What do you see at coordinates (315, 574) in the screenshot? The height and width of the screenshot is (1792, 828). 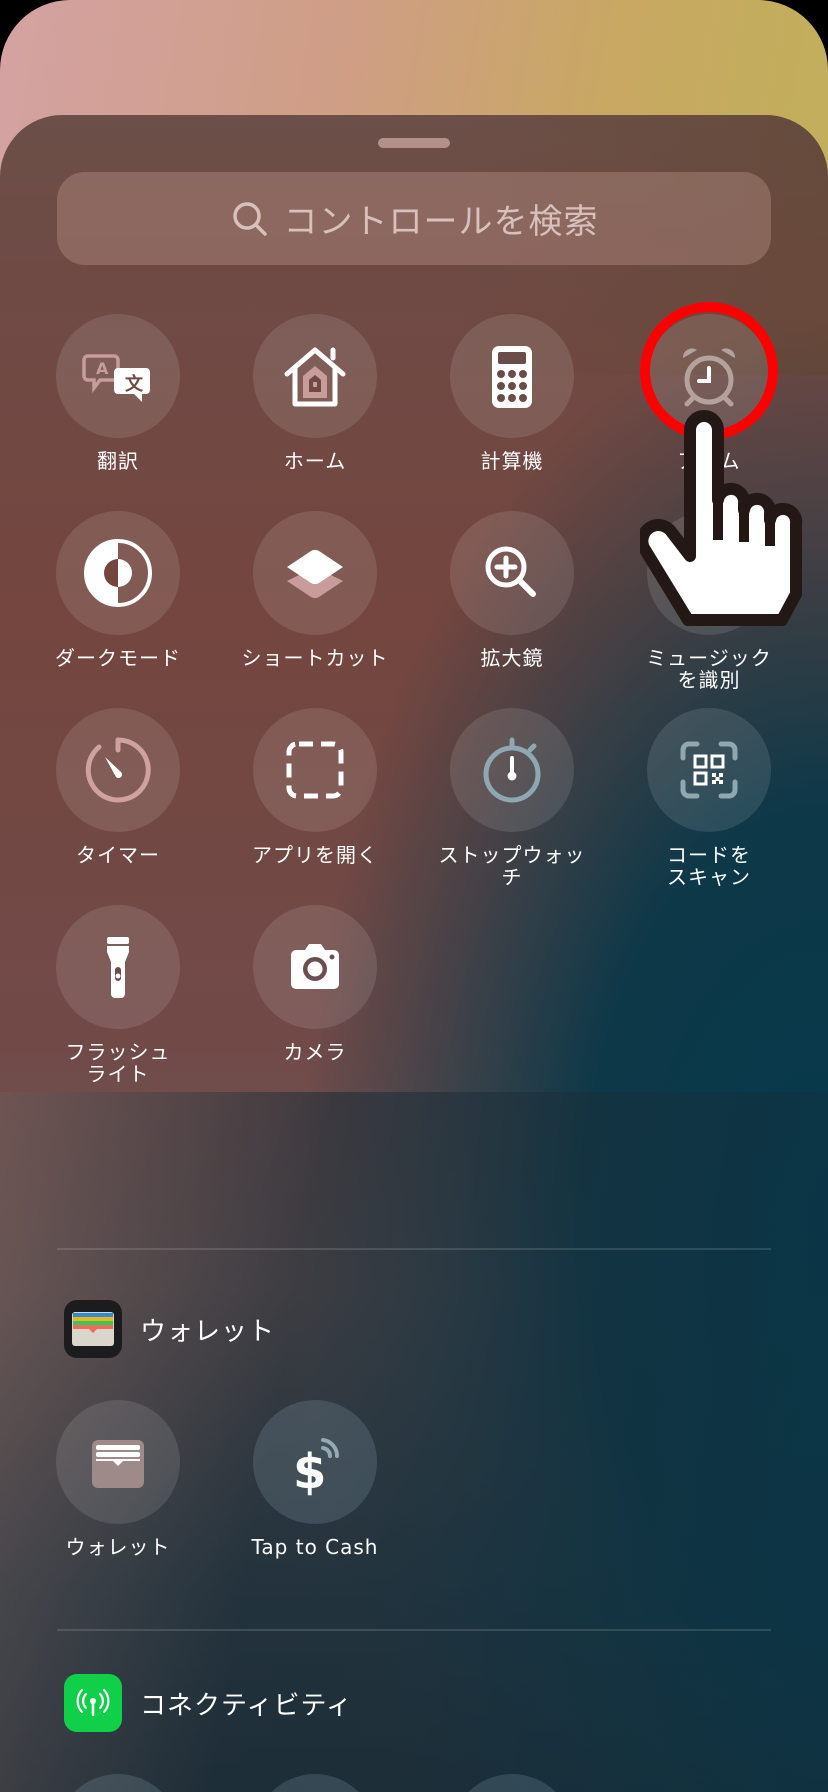 I see `shortcuts-icon` at bounding box center [315, 574].